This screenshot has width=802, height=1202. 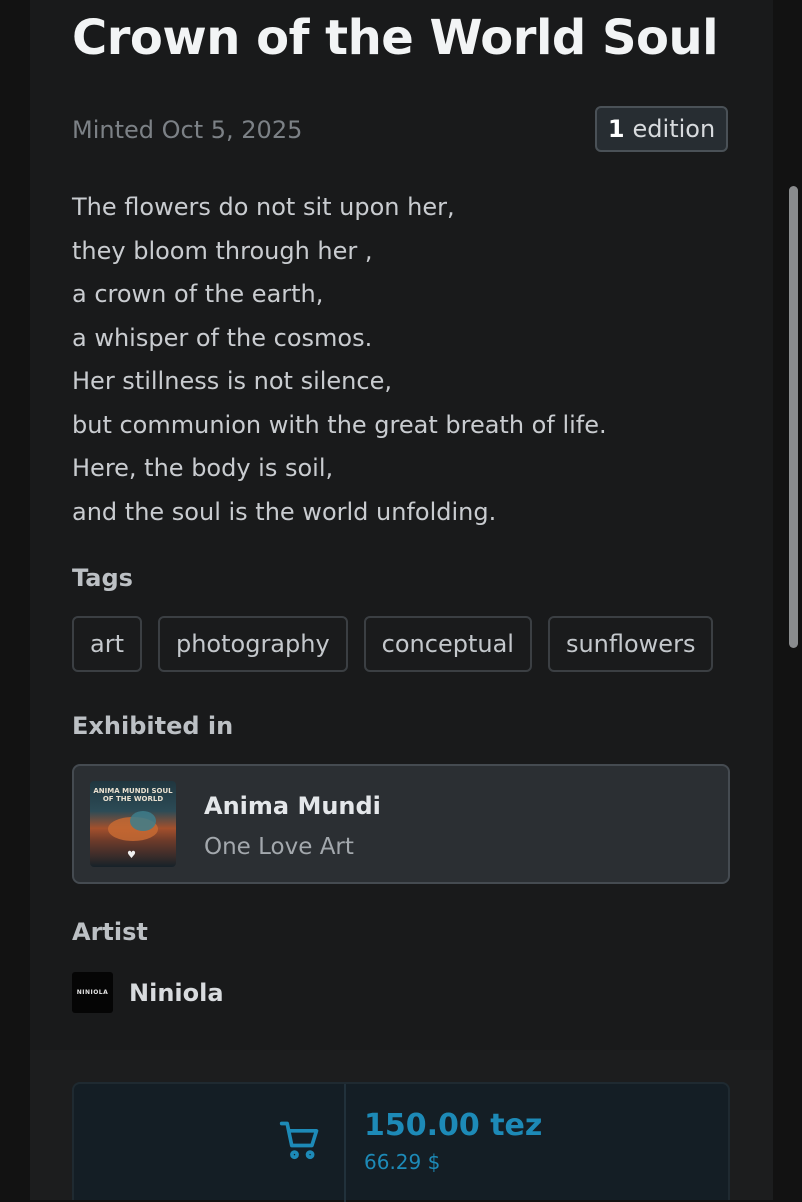 I want to click on price-usd: 66.29 $, so click(x=402, y=1162).